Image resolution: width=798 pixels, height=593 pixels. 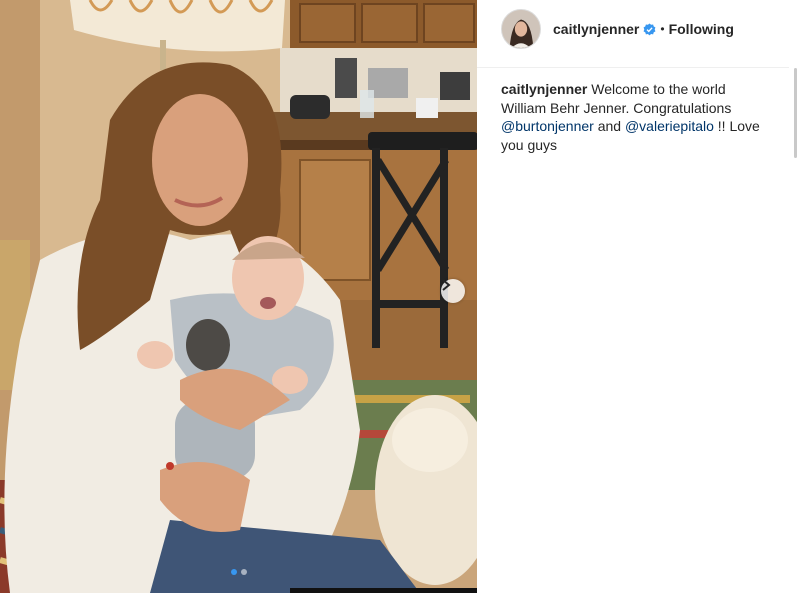 I want to click on avatar, so click(x=521, y=29).